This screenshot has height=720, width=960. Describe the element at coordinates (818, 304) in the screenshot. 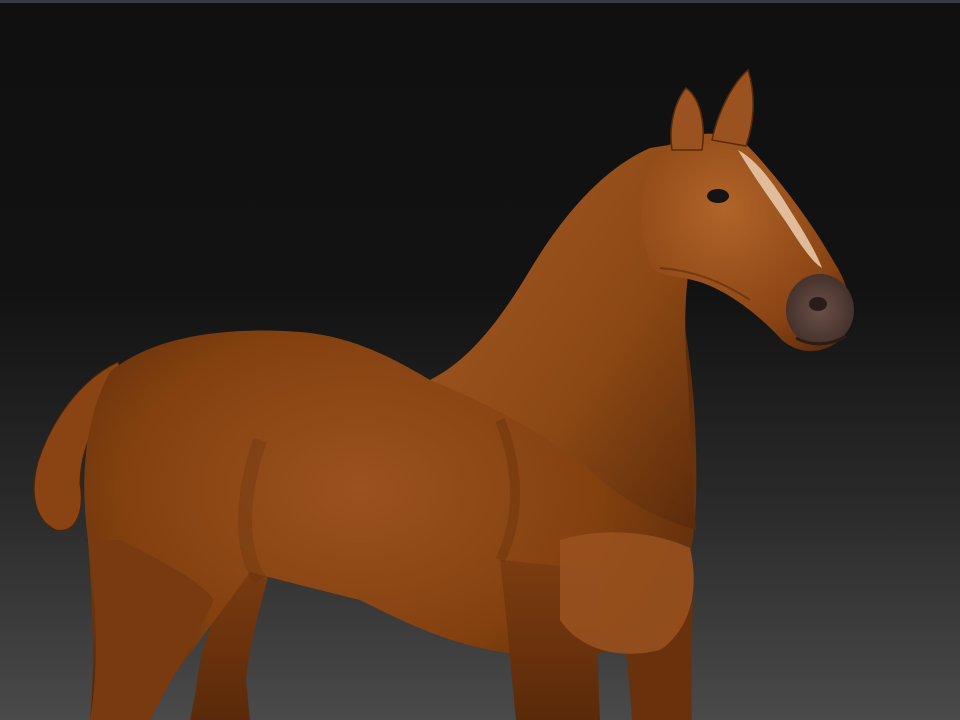

I see `horse-nostril` at that location.